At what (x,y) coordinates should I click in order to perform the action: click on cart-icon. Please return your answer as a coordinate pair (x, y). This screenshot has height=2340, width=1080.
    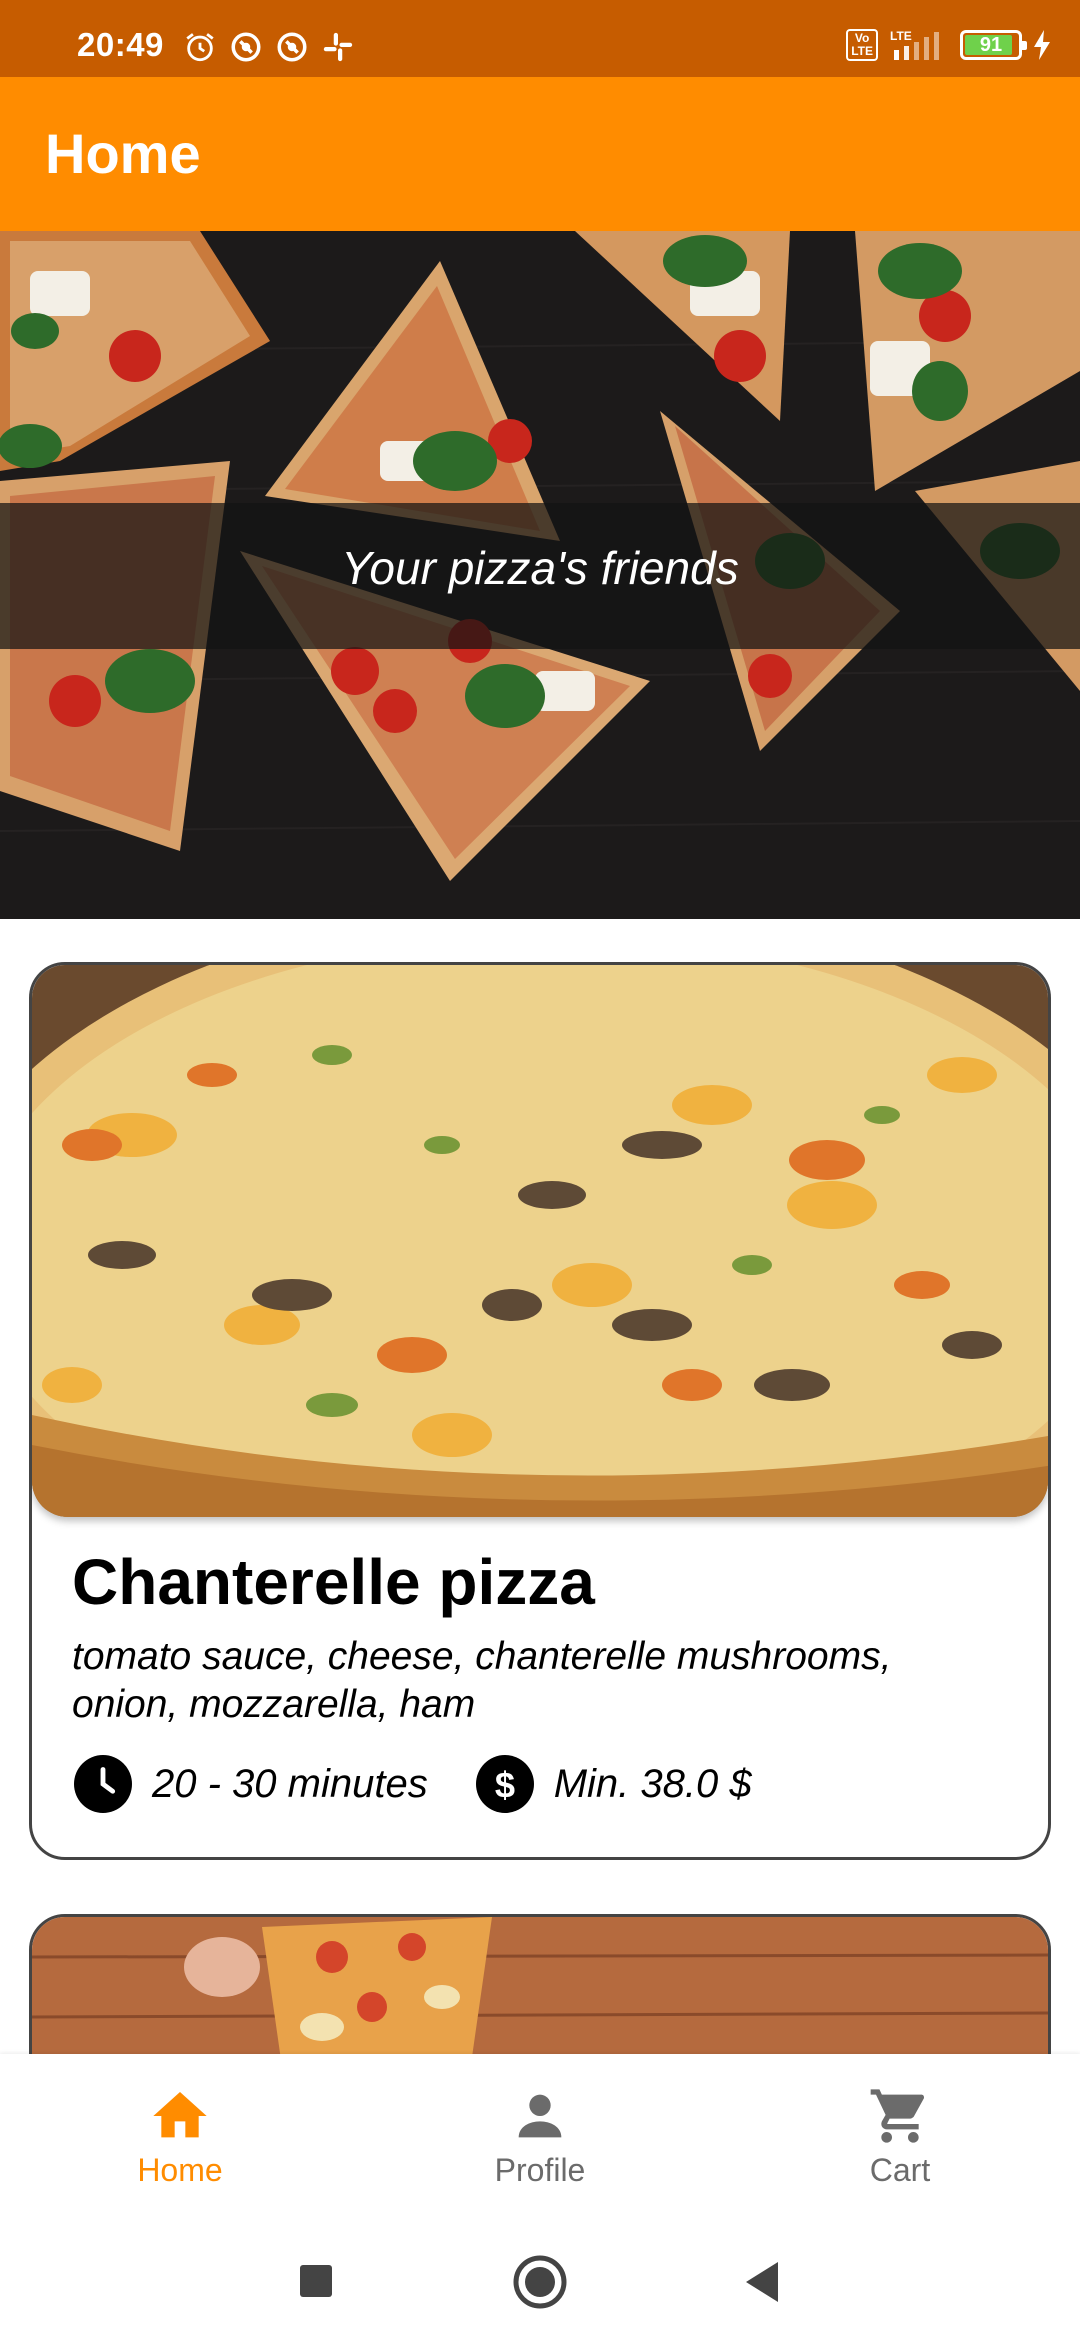
    Looking at the image, I should click on (897, 2116).